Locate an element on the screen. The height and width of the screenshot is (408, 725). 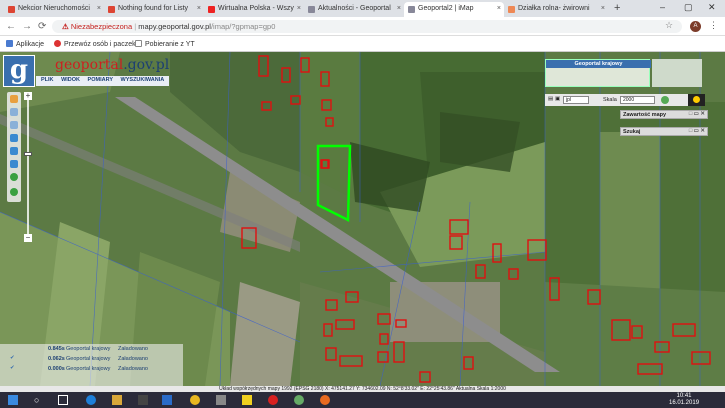
overview-map: Geoportal krajowy is located at coordinates (598, 73).